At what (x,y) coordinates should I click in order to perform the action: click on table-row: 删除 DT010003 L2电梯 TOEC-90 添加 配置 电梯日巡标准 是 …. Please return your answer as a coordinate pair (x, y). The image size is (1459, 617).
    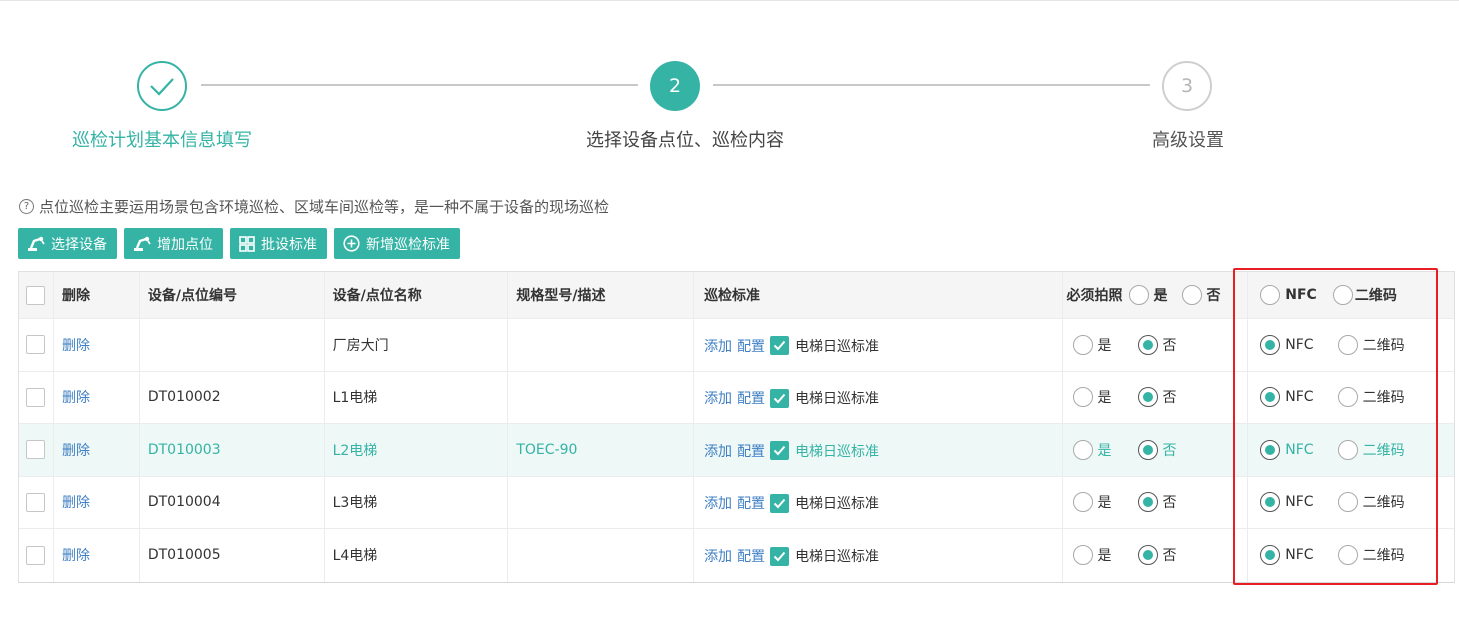
    Looking at the image, I should click on (736, 450).